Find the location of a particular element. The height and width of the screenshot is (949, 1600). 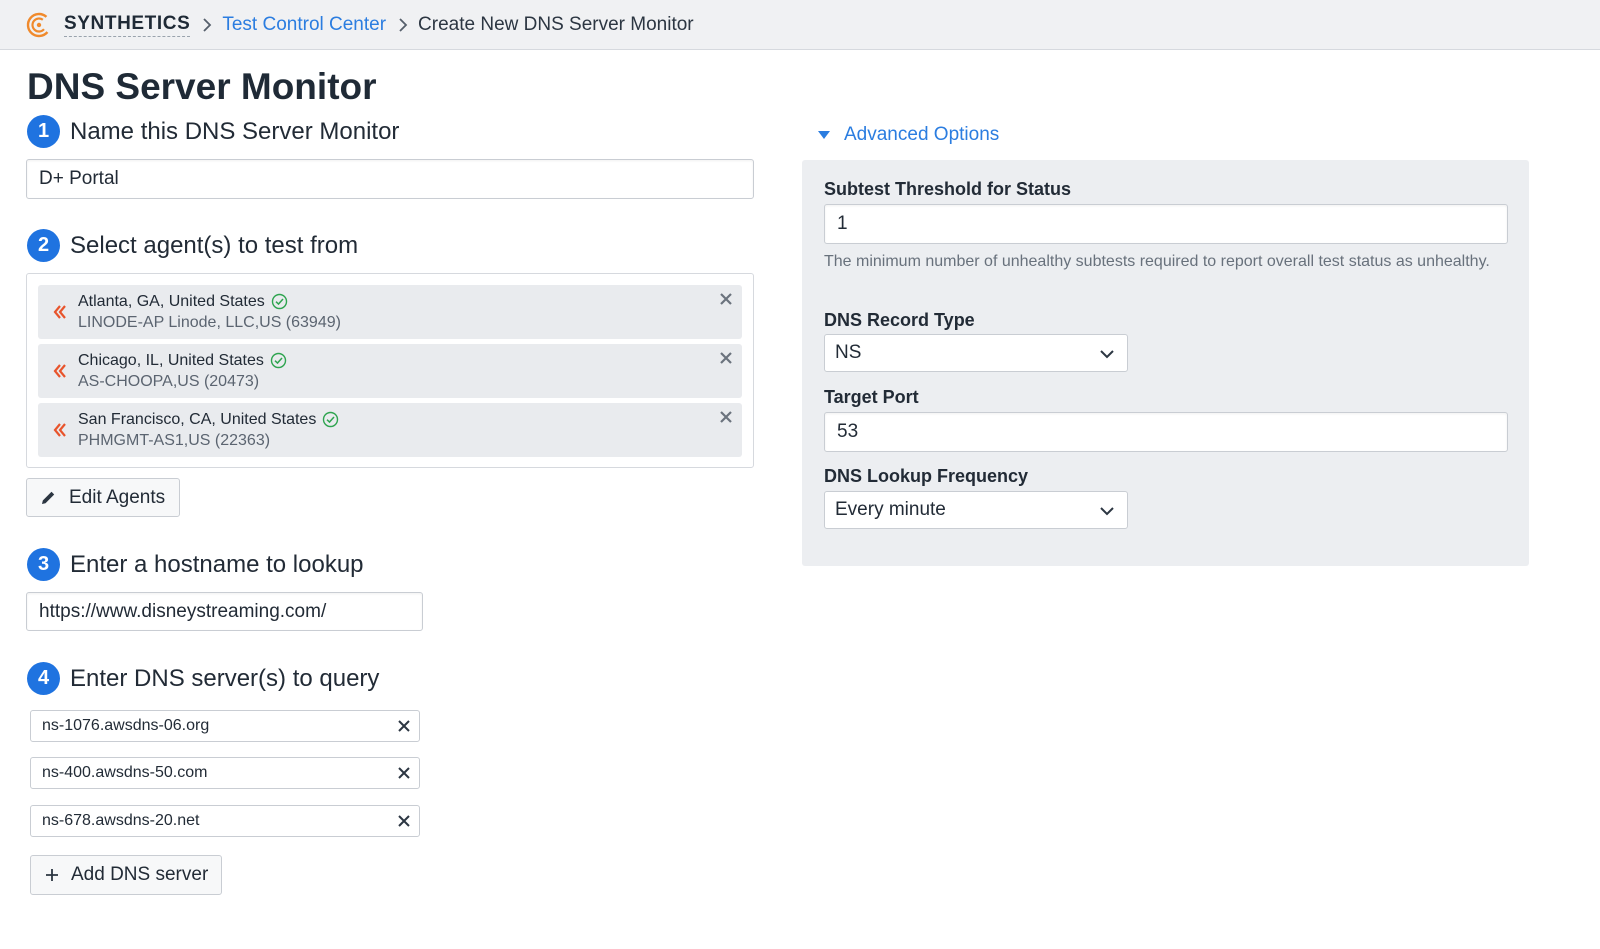

subtest-threshold-input: 1 is located at coordinates (1166, 224).